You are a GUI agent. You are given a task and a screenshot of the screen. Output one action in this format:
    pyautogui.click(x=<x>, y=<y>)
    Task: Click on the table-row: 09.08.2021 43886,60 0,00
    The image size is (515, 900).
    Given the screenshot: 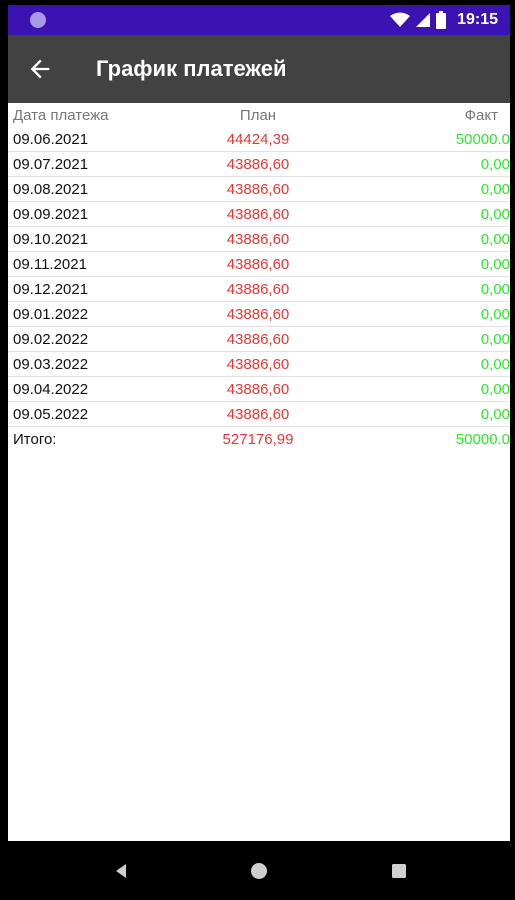 What is the action you would take?
    pyautogui.click(x=259, y=189)
    